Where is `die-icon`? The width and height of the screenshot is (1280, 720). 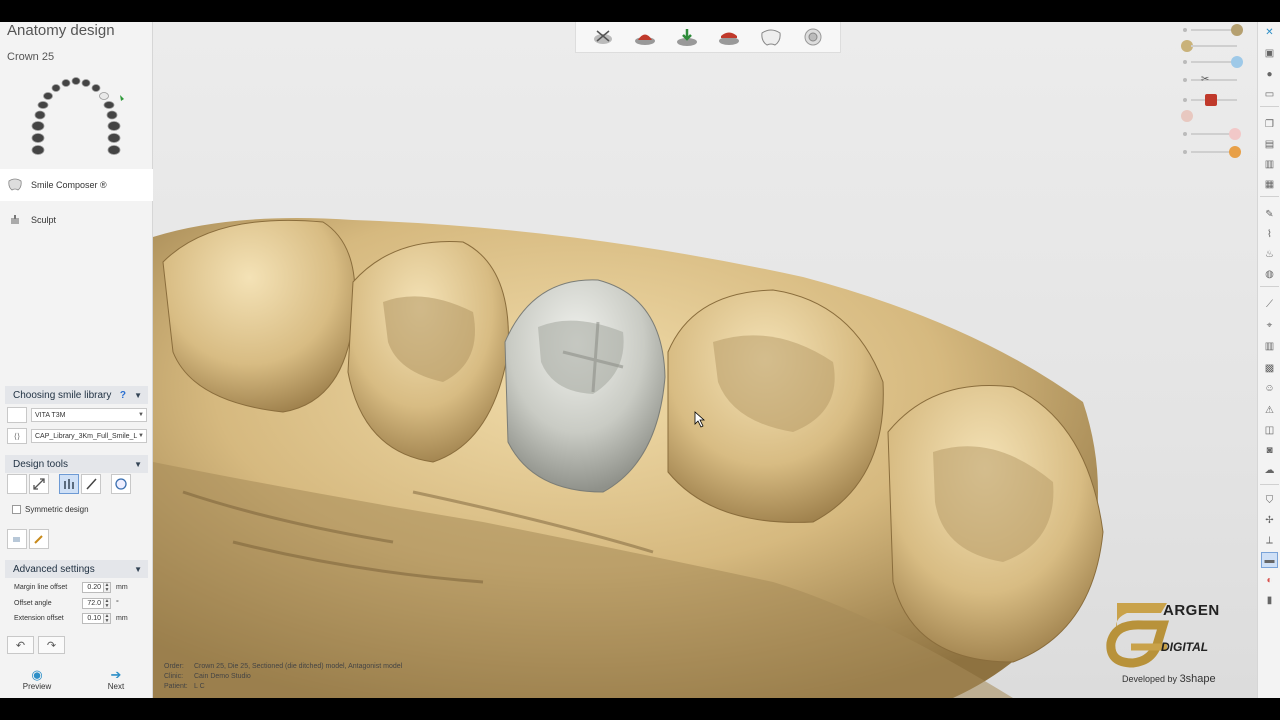 die-icon is located at coordinates (645, 37).